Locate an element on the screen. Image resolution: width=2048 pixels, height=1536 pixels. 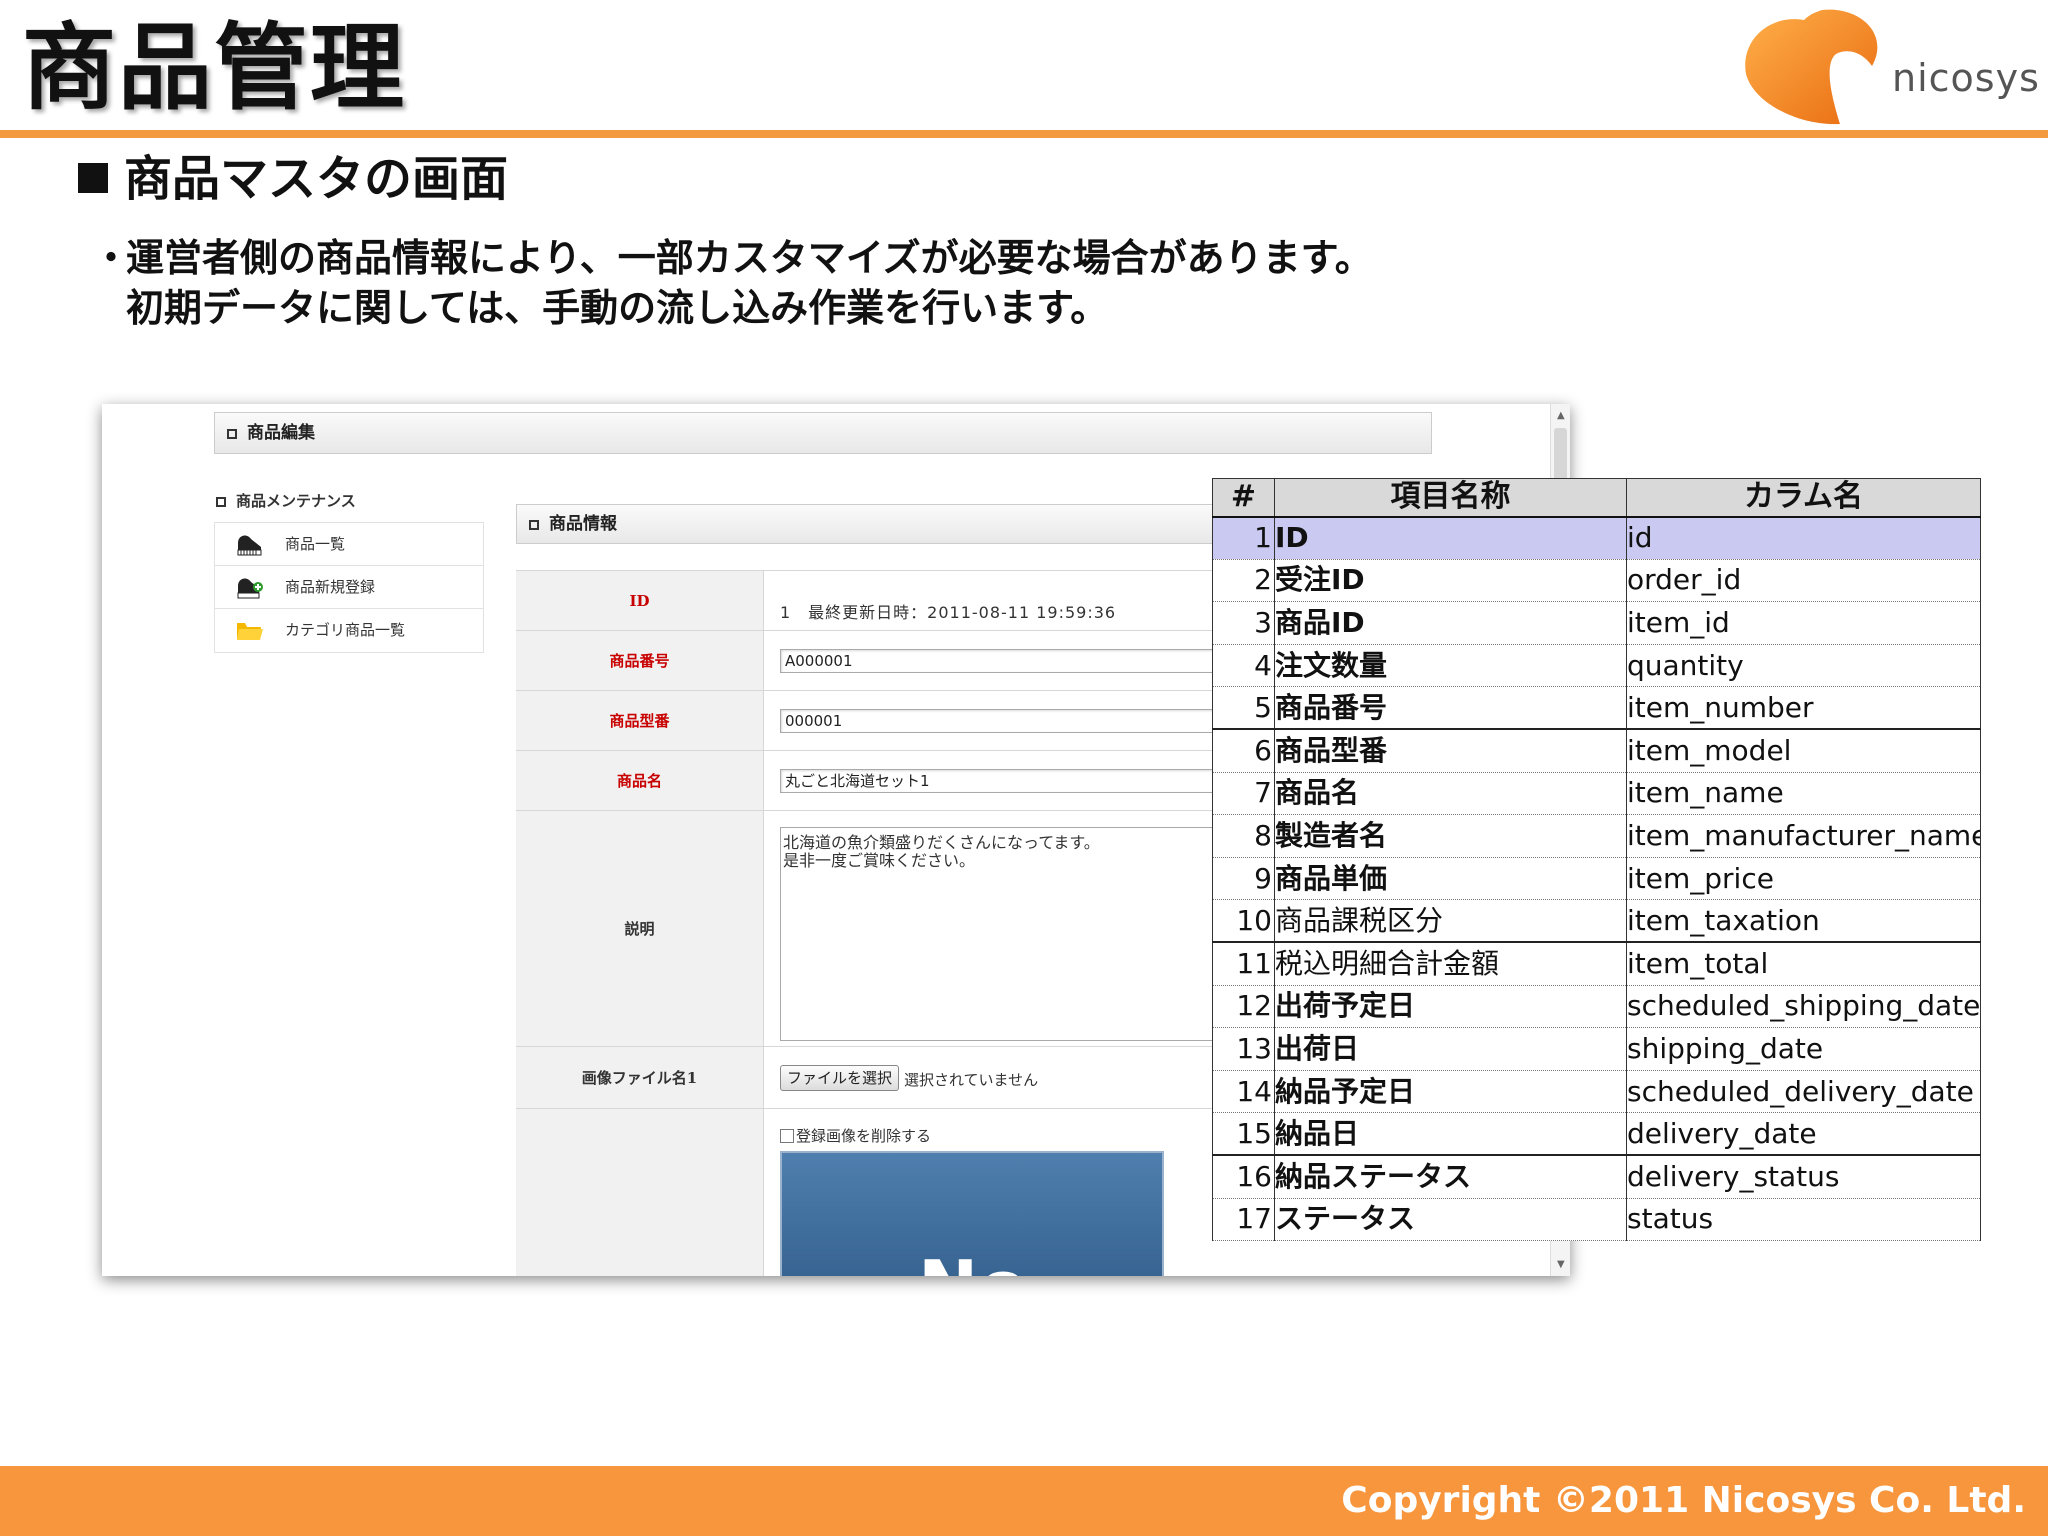
logo-text: nicosys is located at coordinates (1966, 78).